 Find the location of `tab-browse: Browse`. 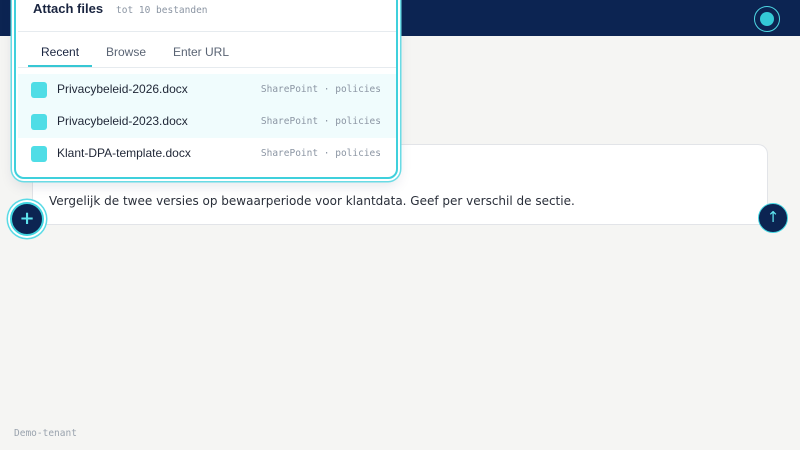

tab-browse: Browse is located at coordinates (126, 52).